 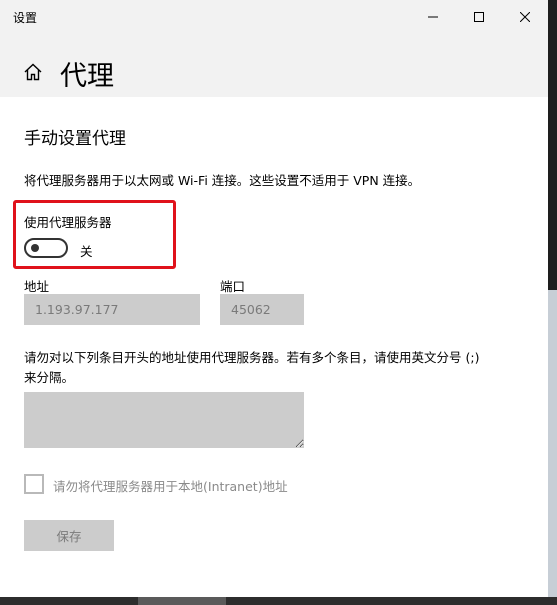 I want to click on address-input, so click(x=112, y=309).